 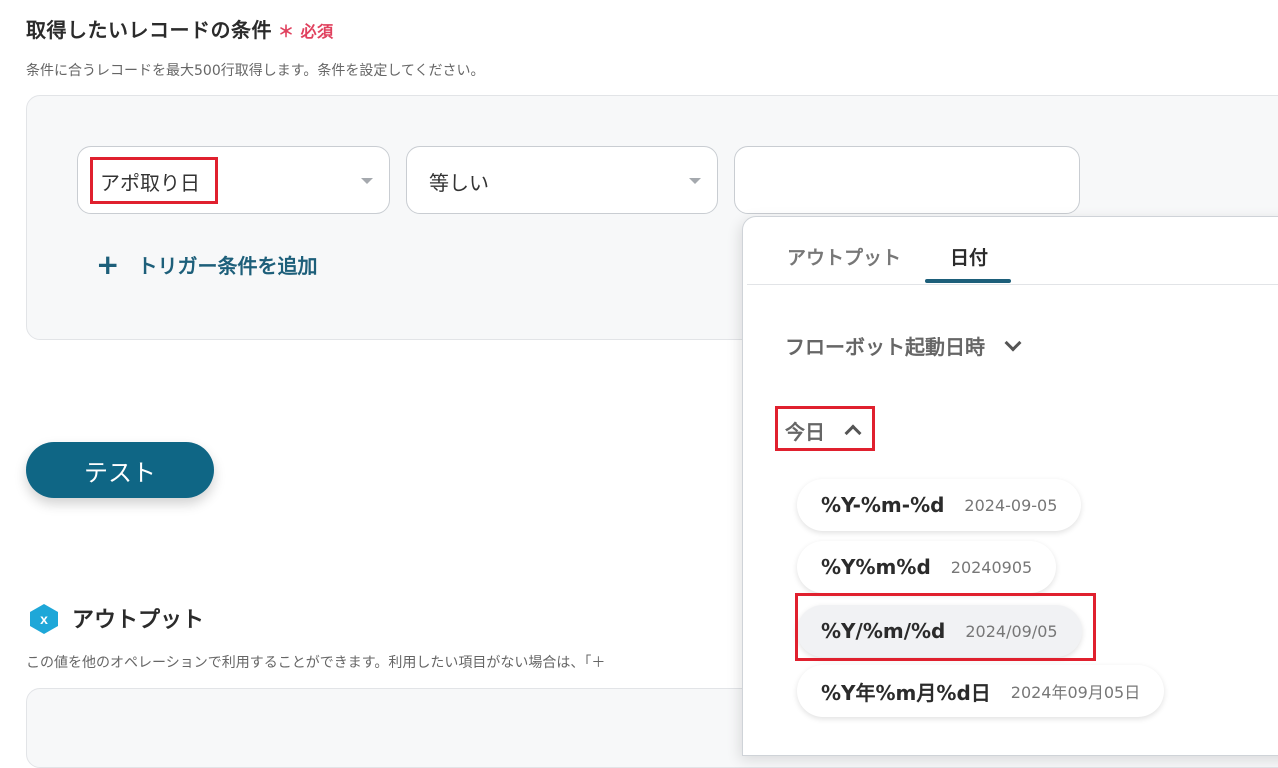 What do you see at coordinates (805, 432) in the screenshot?
I see `group-today-label: 今日` at bounding box center [805, 432].